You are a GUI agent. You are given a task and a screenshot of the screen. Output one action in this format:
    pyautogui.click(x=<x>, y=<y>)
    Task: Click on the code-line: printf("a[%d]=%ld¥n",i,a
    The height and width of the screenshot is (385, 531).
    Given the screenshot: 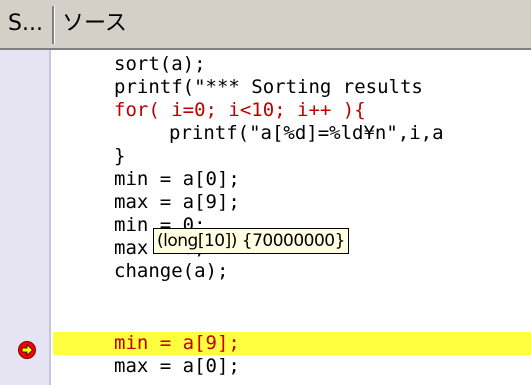 What is the action you would take?
    pyautogui.click(x=292, y=133)
    